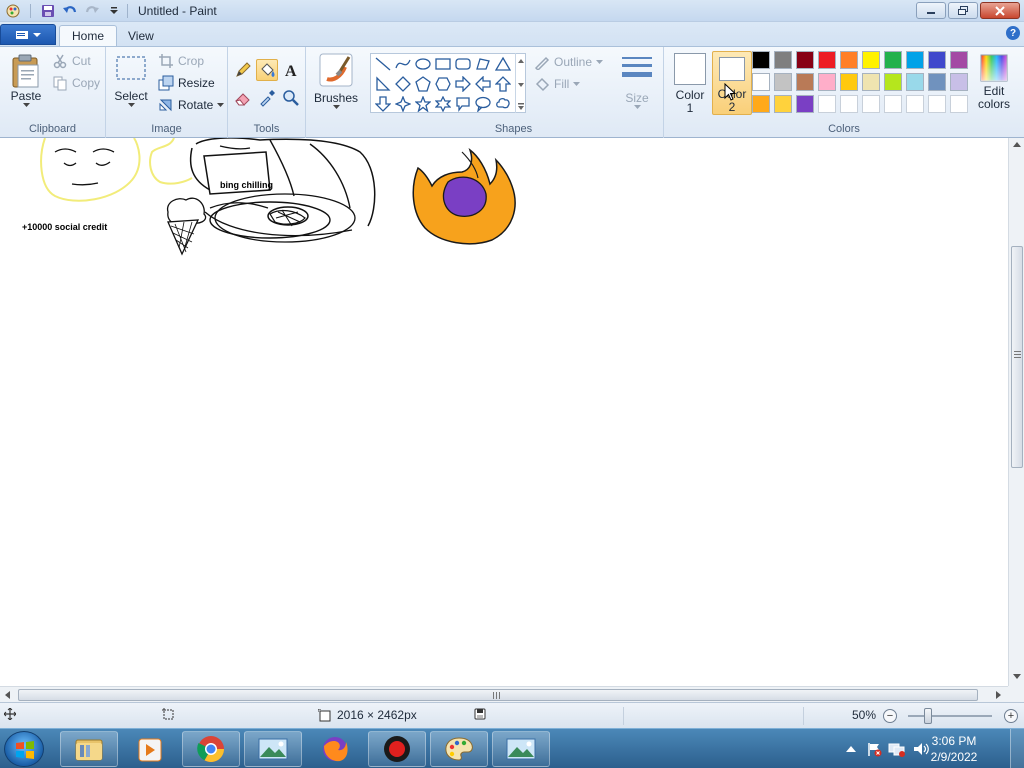 The width and height of the screenshot is (1024, 768). What do you see at coordinates (403, 84) in the screenshot?
I see `diamond-shape-icon` at bounding box center [403, 84].